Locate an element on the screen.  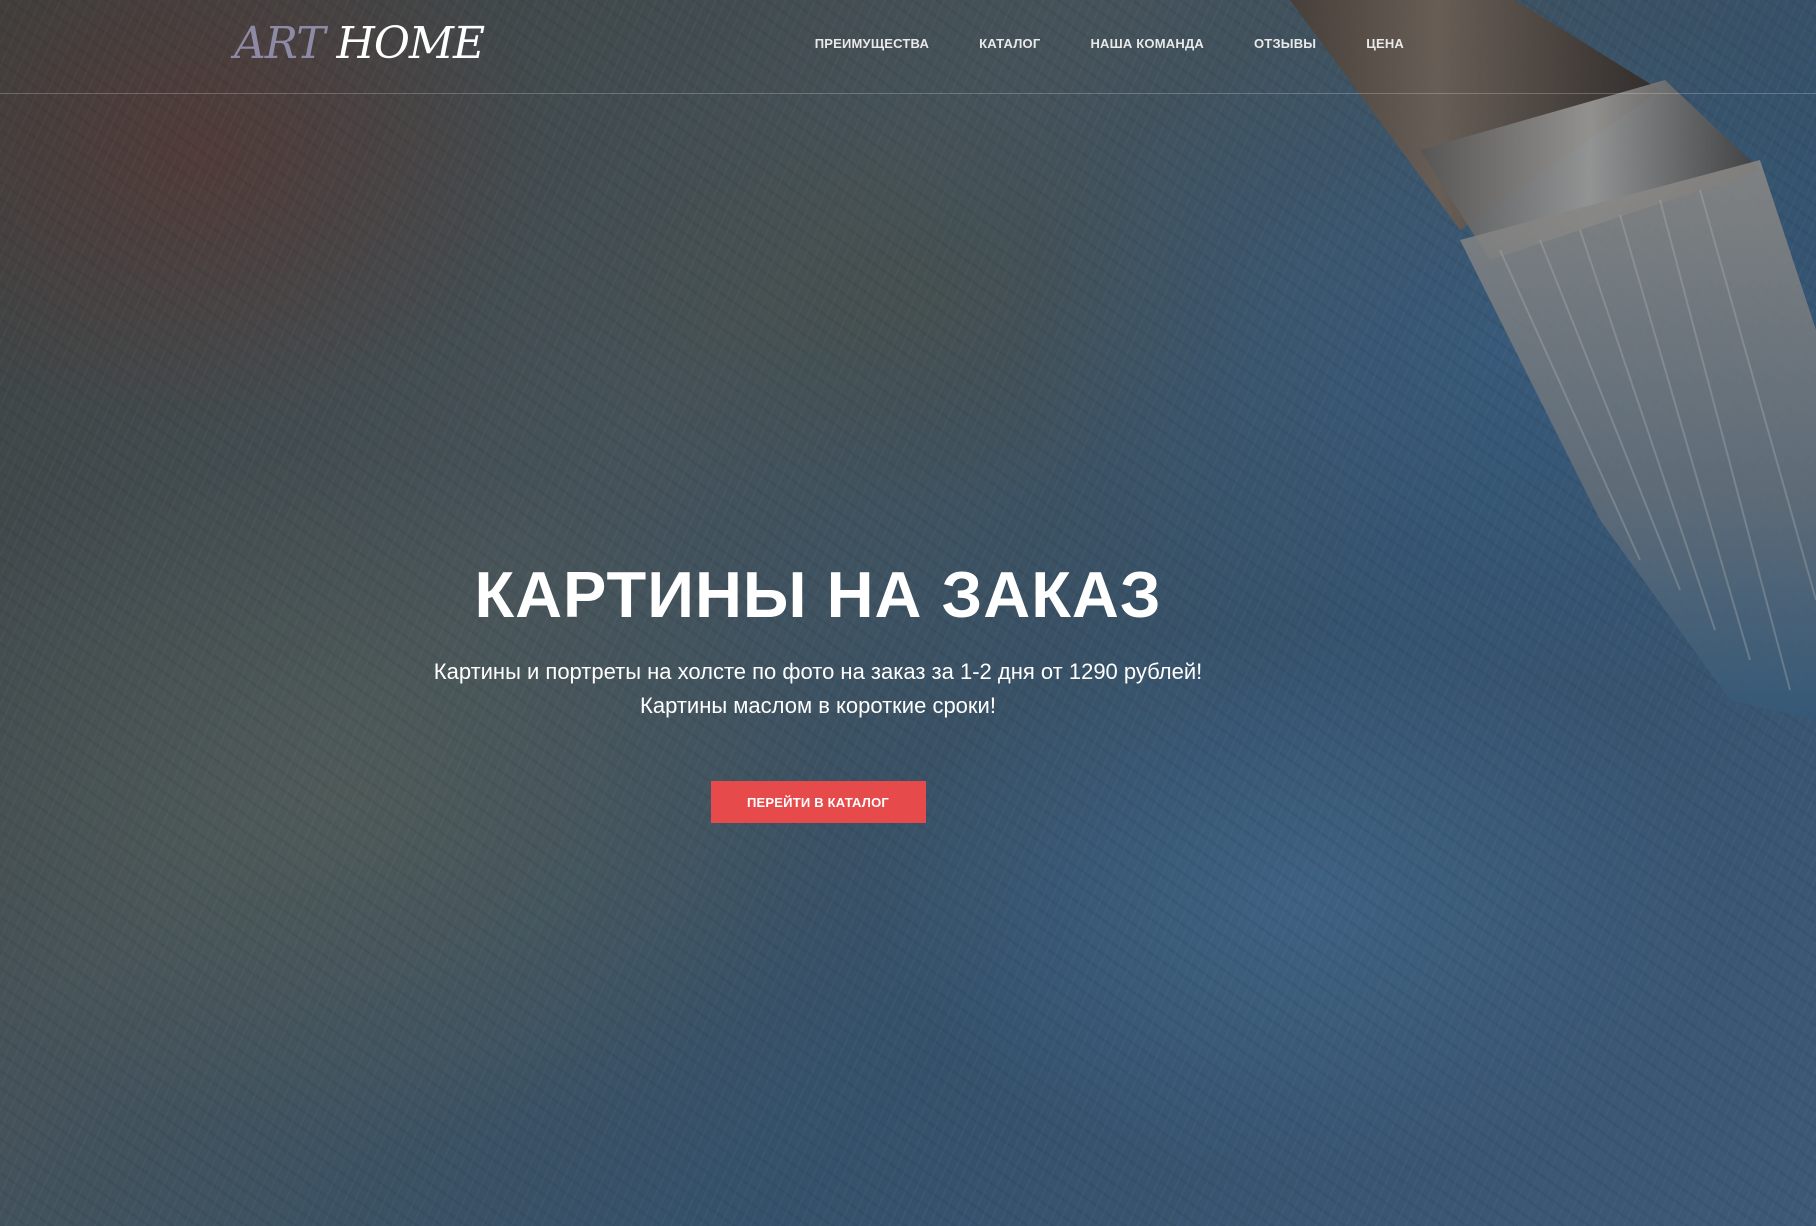
nav-item-price: ЦЕНА is located at coordinates (1385, 43).